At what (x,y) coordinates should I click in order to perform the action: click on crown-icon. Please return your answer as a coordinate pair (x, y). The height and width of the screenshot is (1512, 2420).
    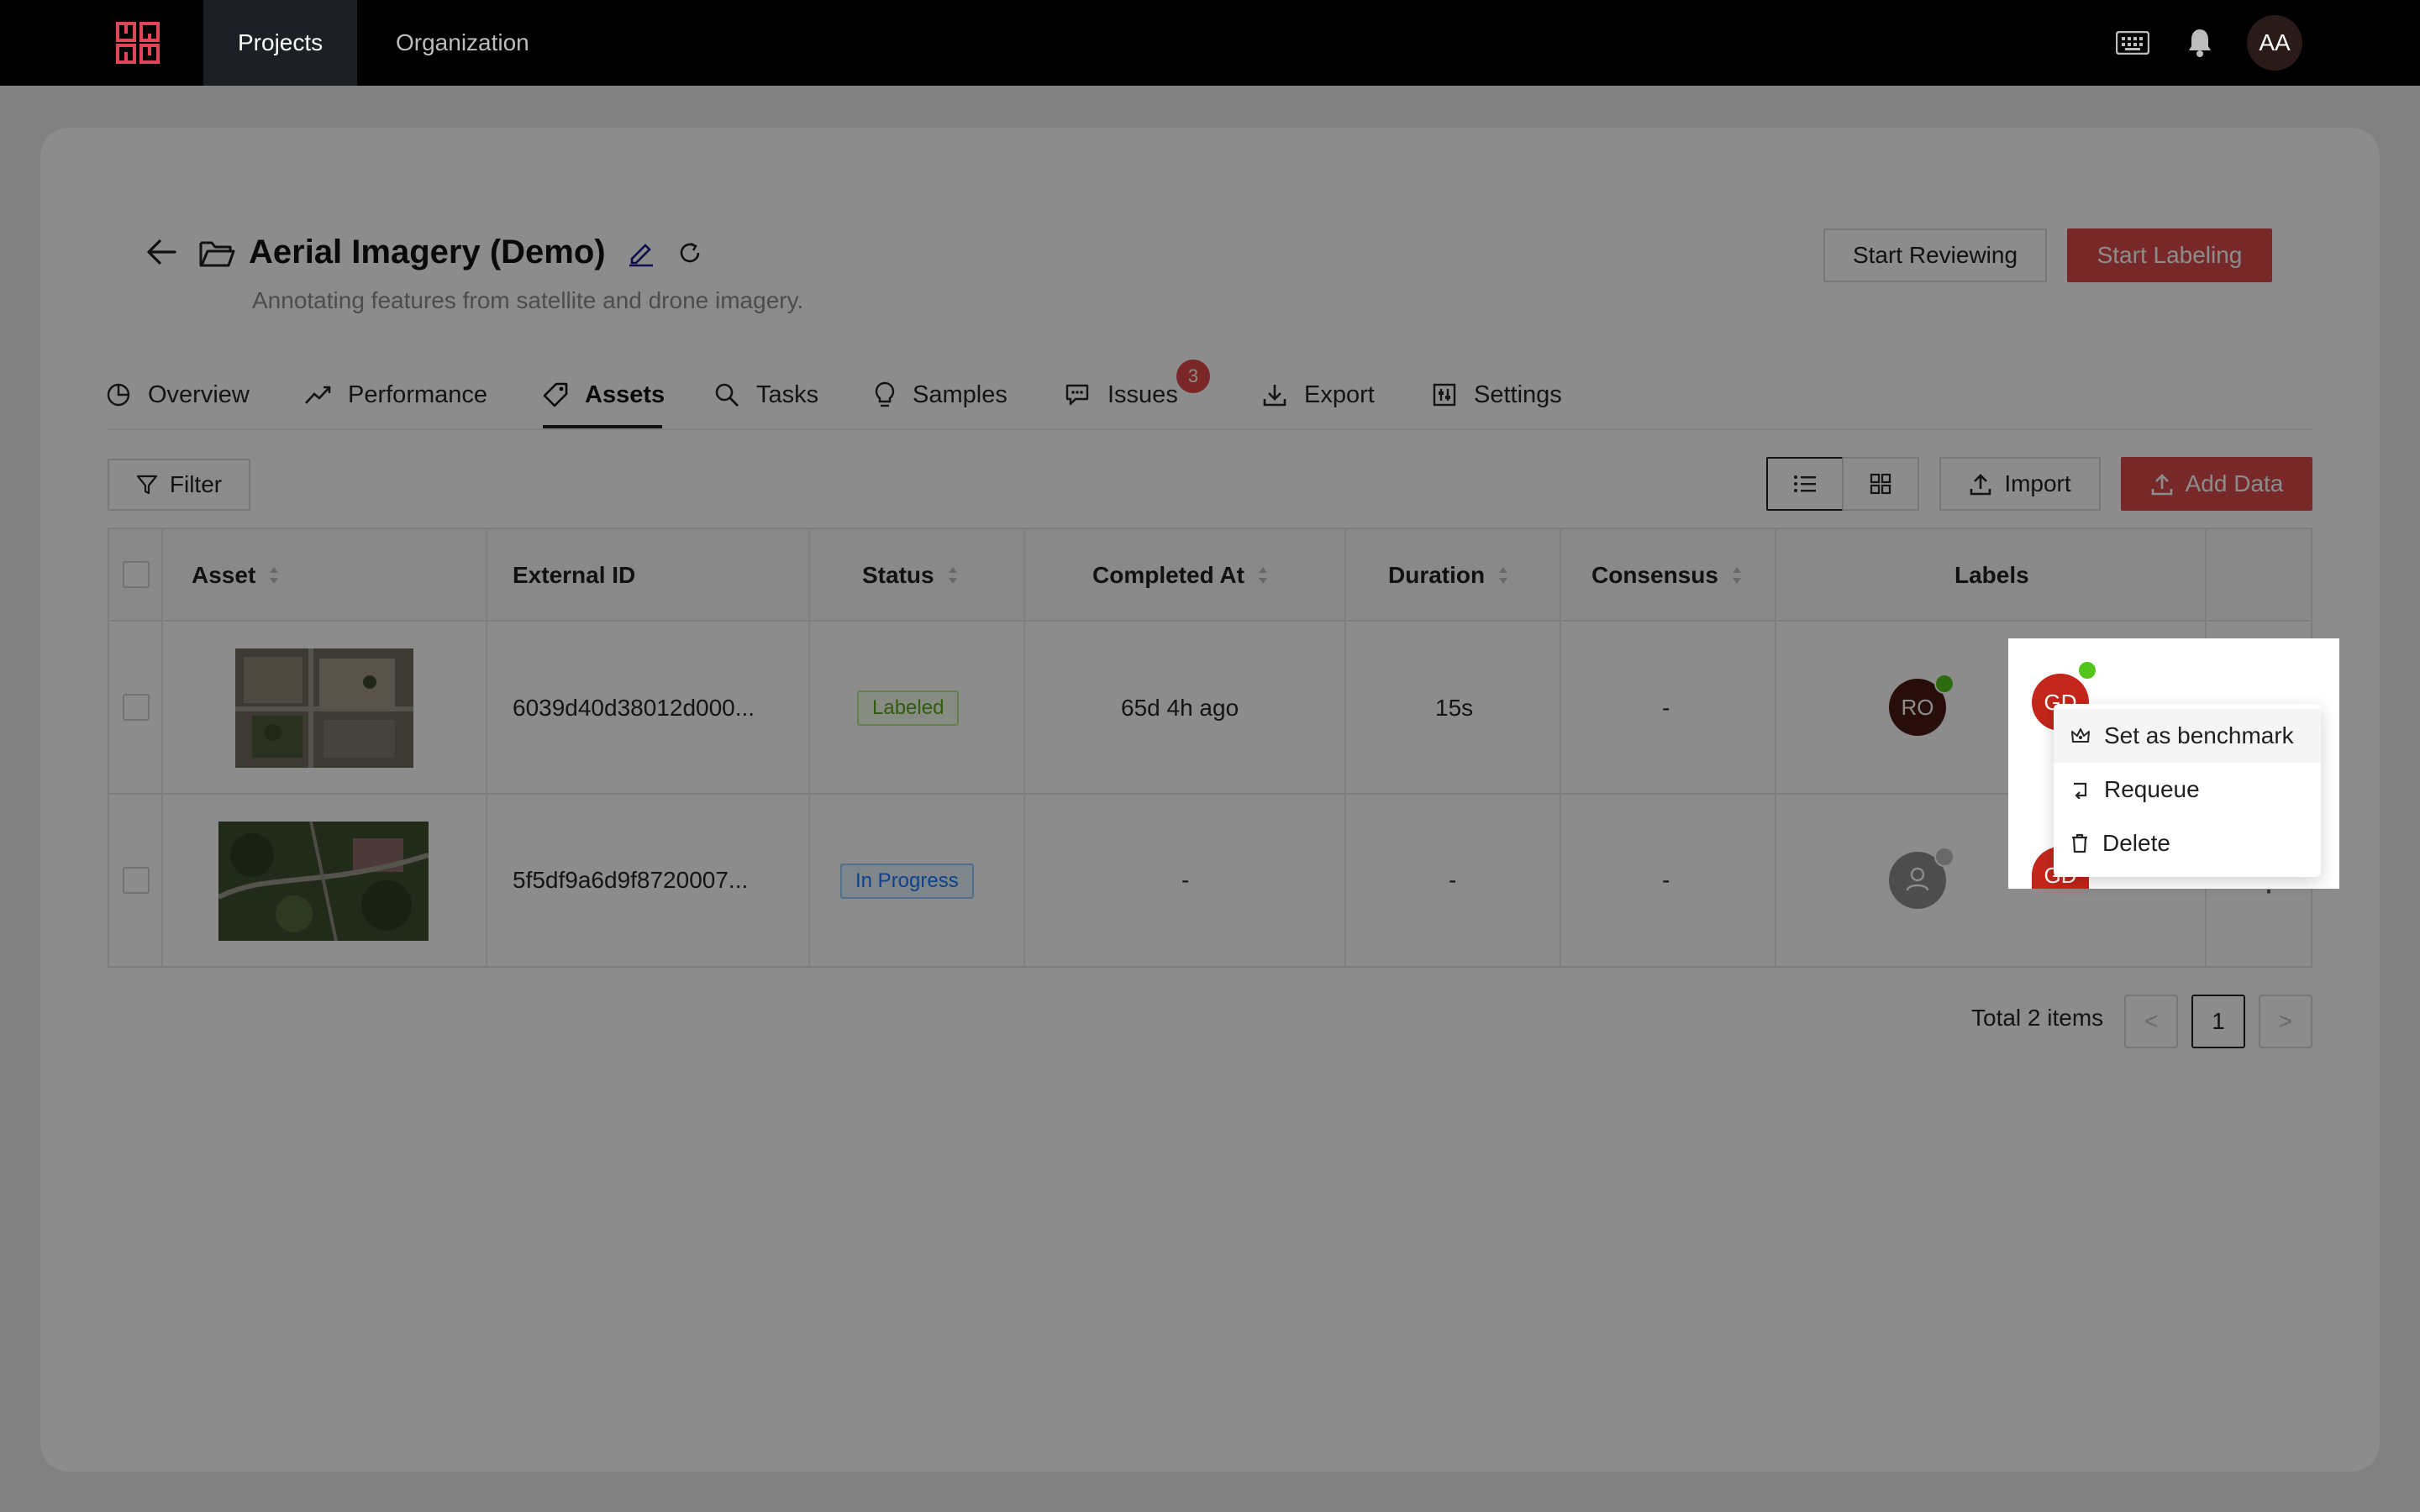
    Looking at the image, I should click on (2081, 735).